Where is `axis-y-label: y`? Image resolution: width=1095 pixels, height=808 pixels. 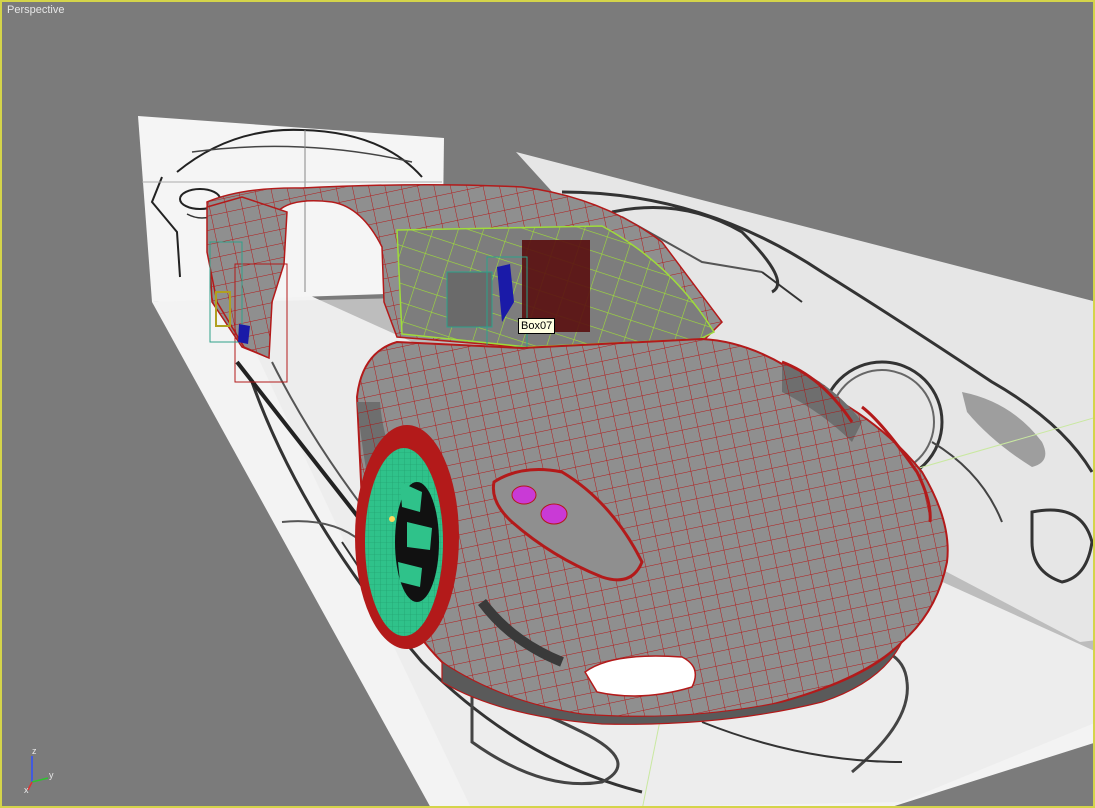 axis-y-label: y is located at coordinates (51, 775).